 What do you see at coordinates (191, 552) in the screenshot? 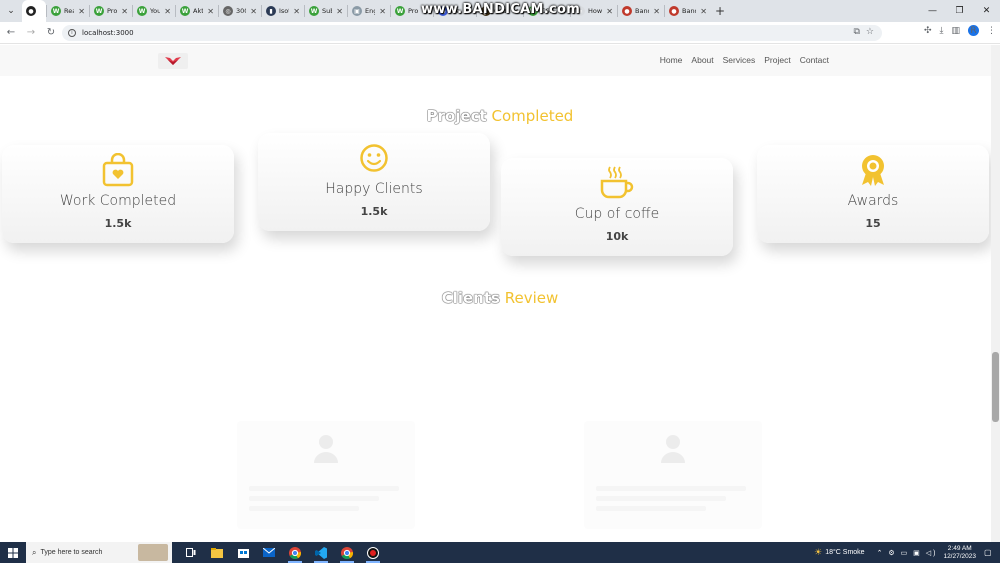
I see `task-view-icon` at bounding box center [191, 552].